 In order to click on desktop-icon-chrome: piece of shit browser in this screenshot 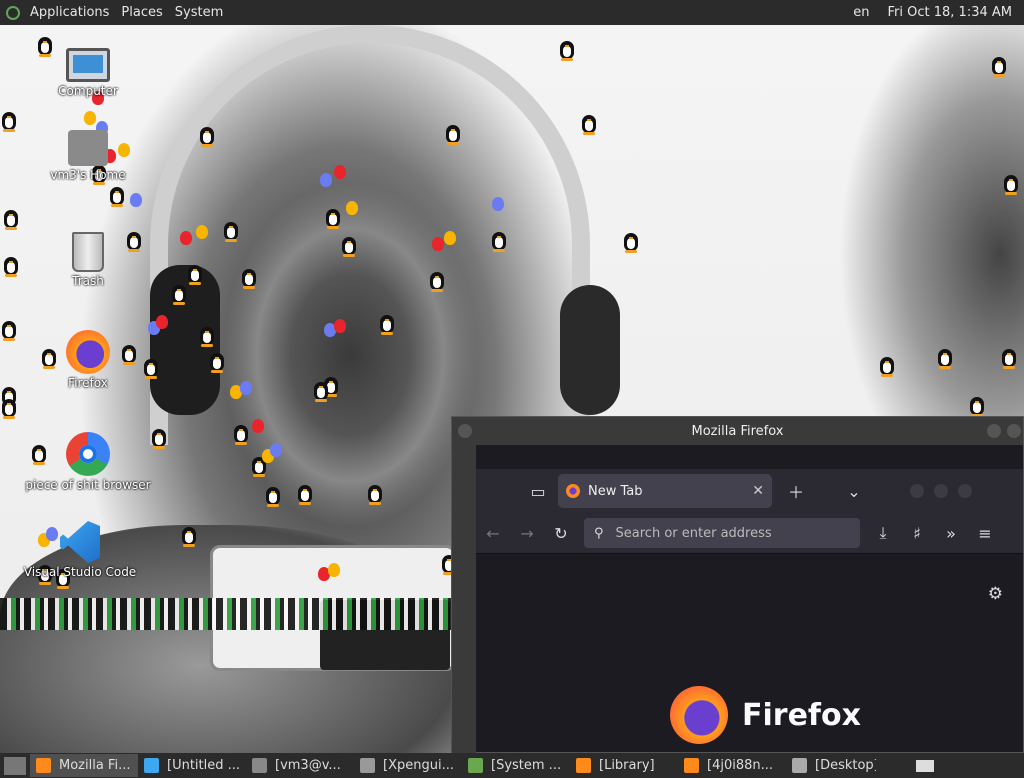, I will do `click(88, 462)`.